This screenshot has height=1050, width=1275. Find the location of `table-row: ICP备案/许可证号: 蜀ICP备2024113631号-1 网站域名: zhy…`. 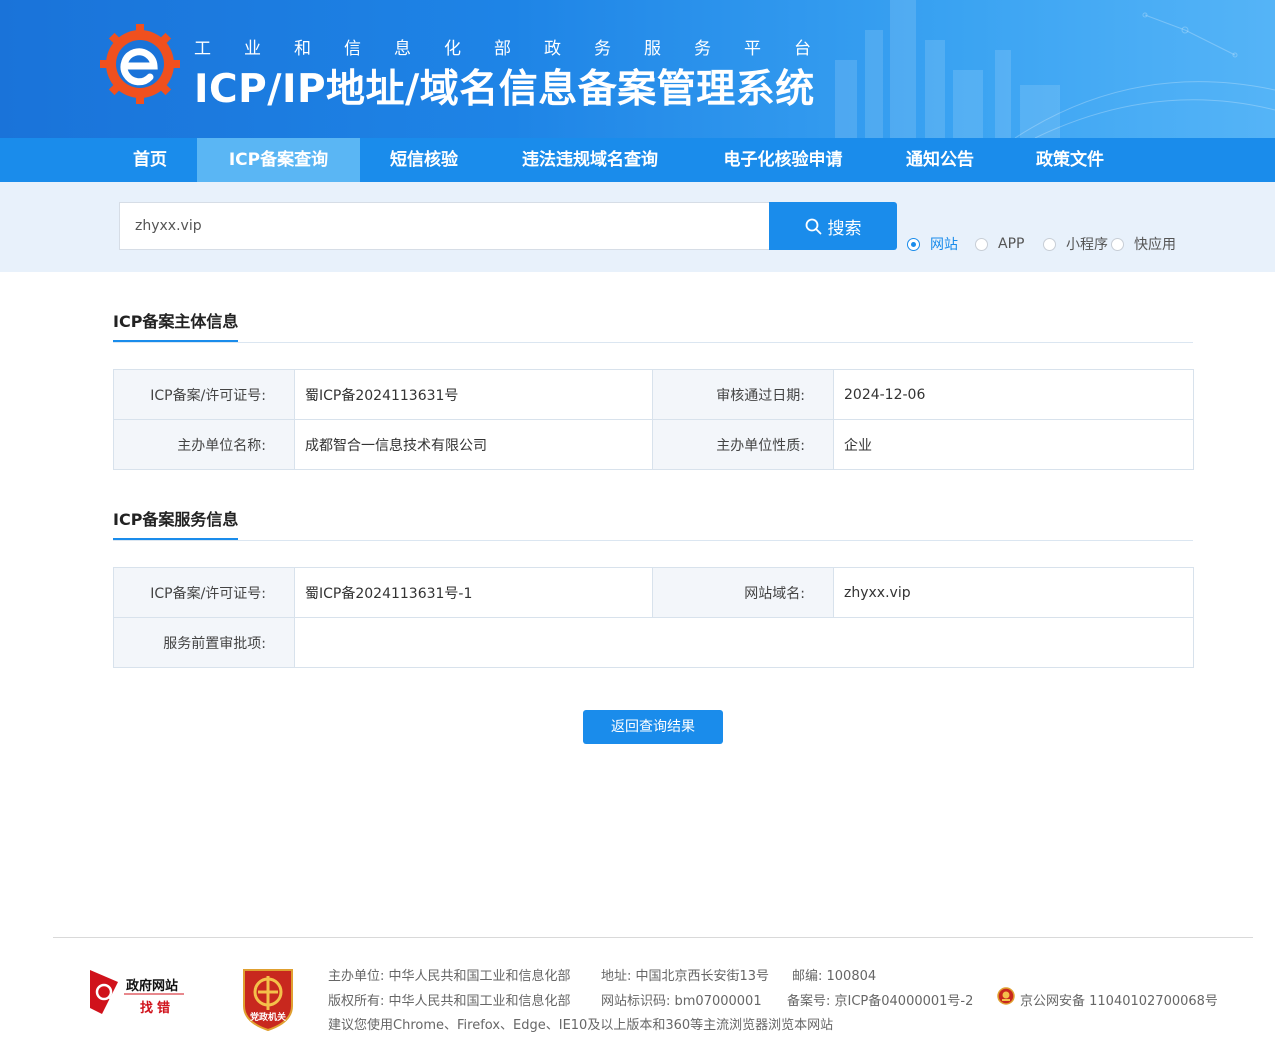

table-row: ICP备案/许可证号: 蜀ICP备2024113631号-1 网站域名: zhy… is located at coordinates (653, 592).